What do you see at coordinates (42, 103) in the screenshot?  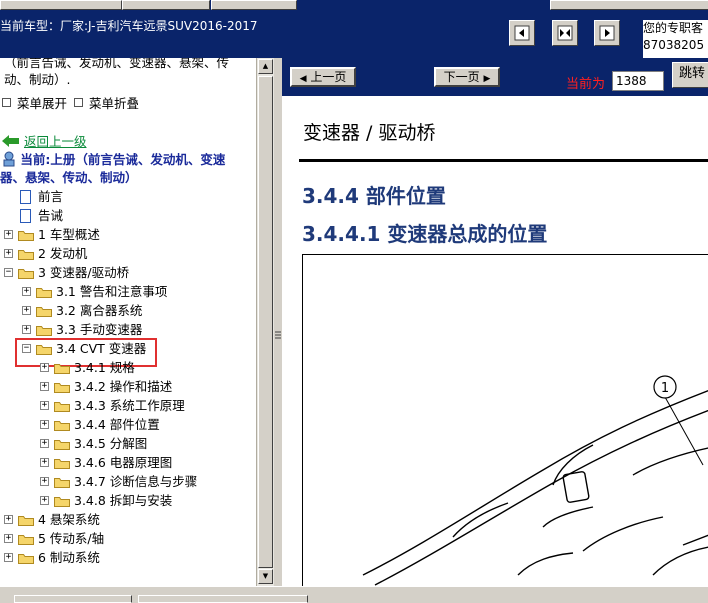 I see `expand-menu-label: 菜单展开` at bounding box center [42, 103].